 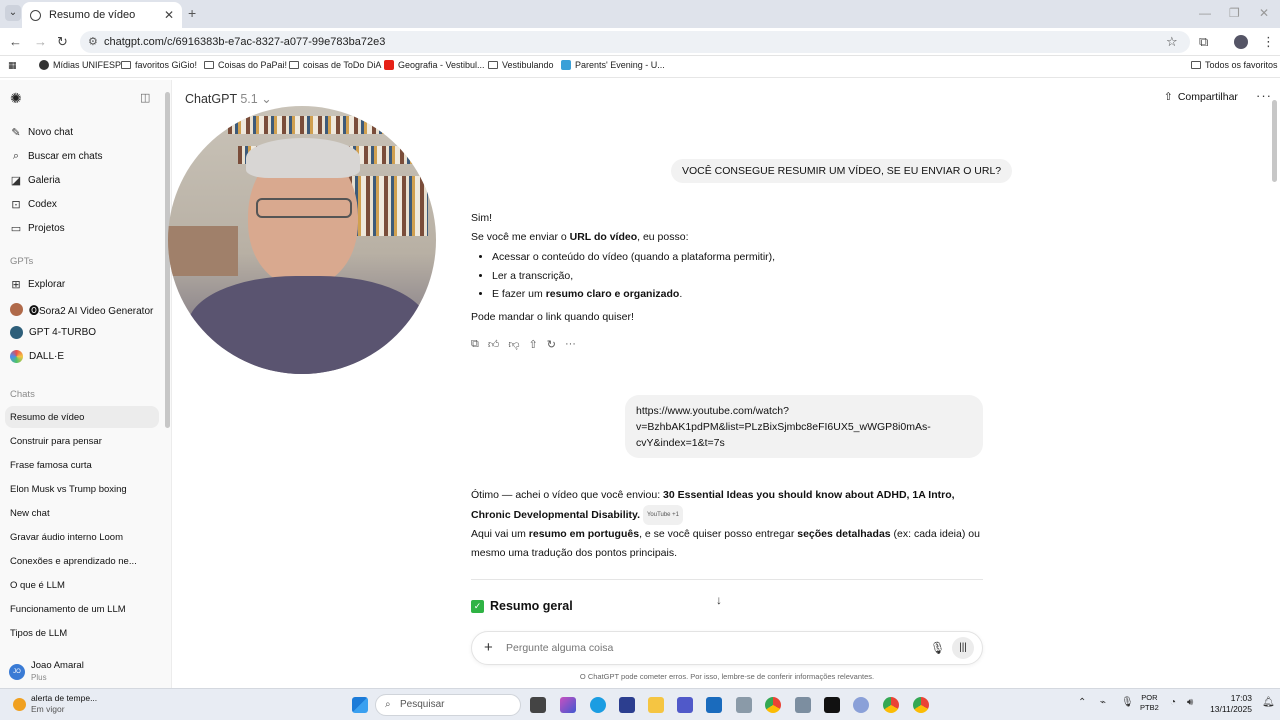 I want to click on sidebar-item-search: ⌕ Buscar em chats, so click(x=56, y=156).